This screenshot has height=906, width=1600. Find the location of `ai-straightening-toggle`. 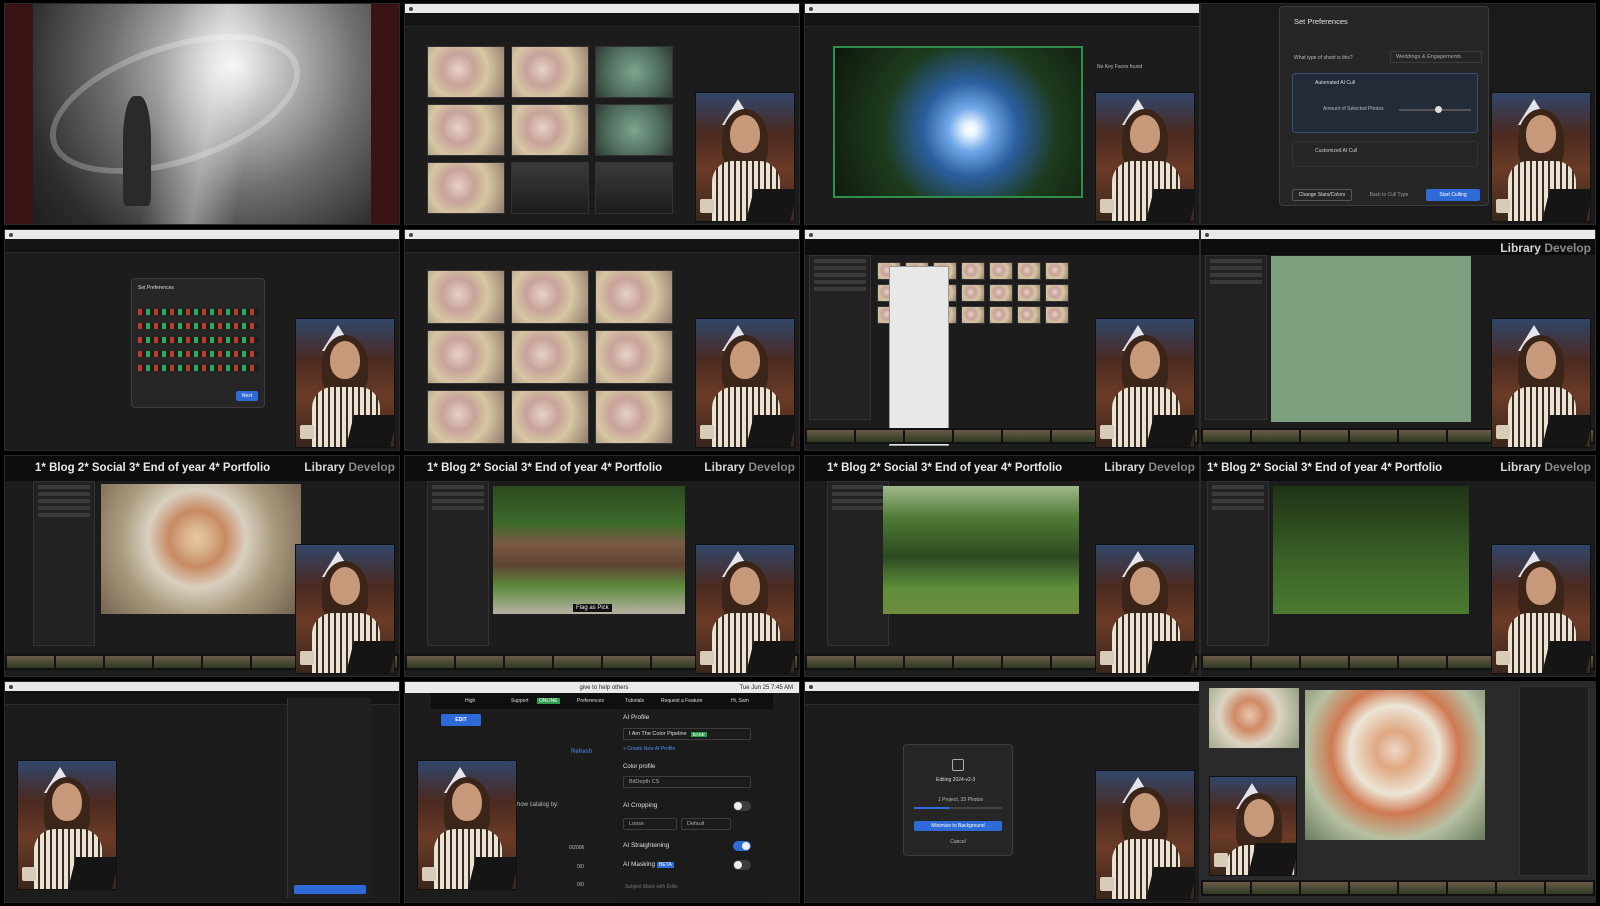

ai-straightening-toggle is located at coordinates (742, 846).